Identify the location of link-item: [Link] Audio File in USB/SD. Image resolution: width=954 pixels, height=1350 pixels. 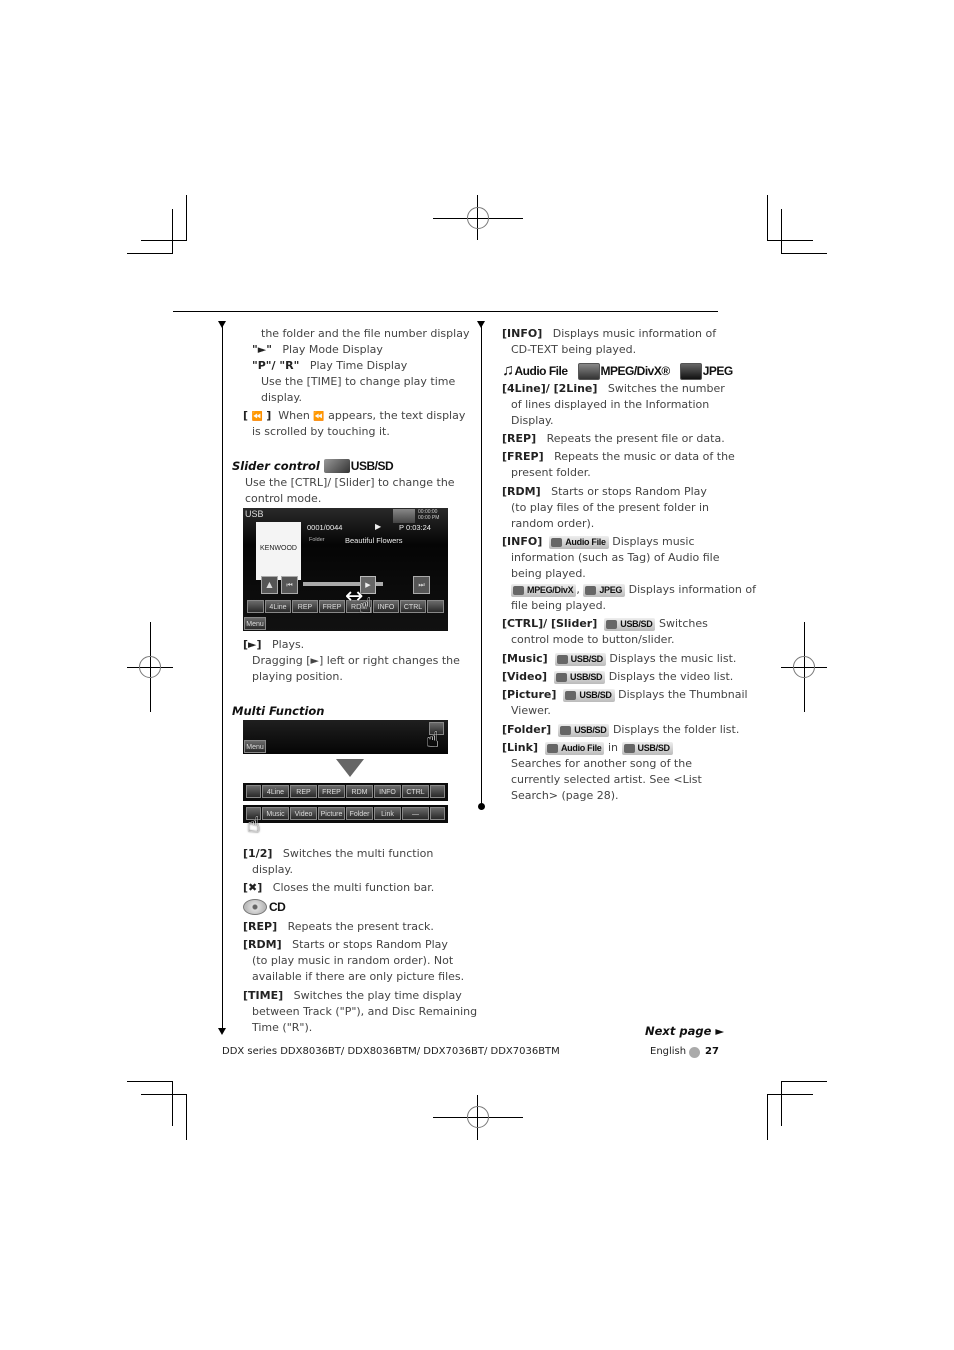
(587, 748).